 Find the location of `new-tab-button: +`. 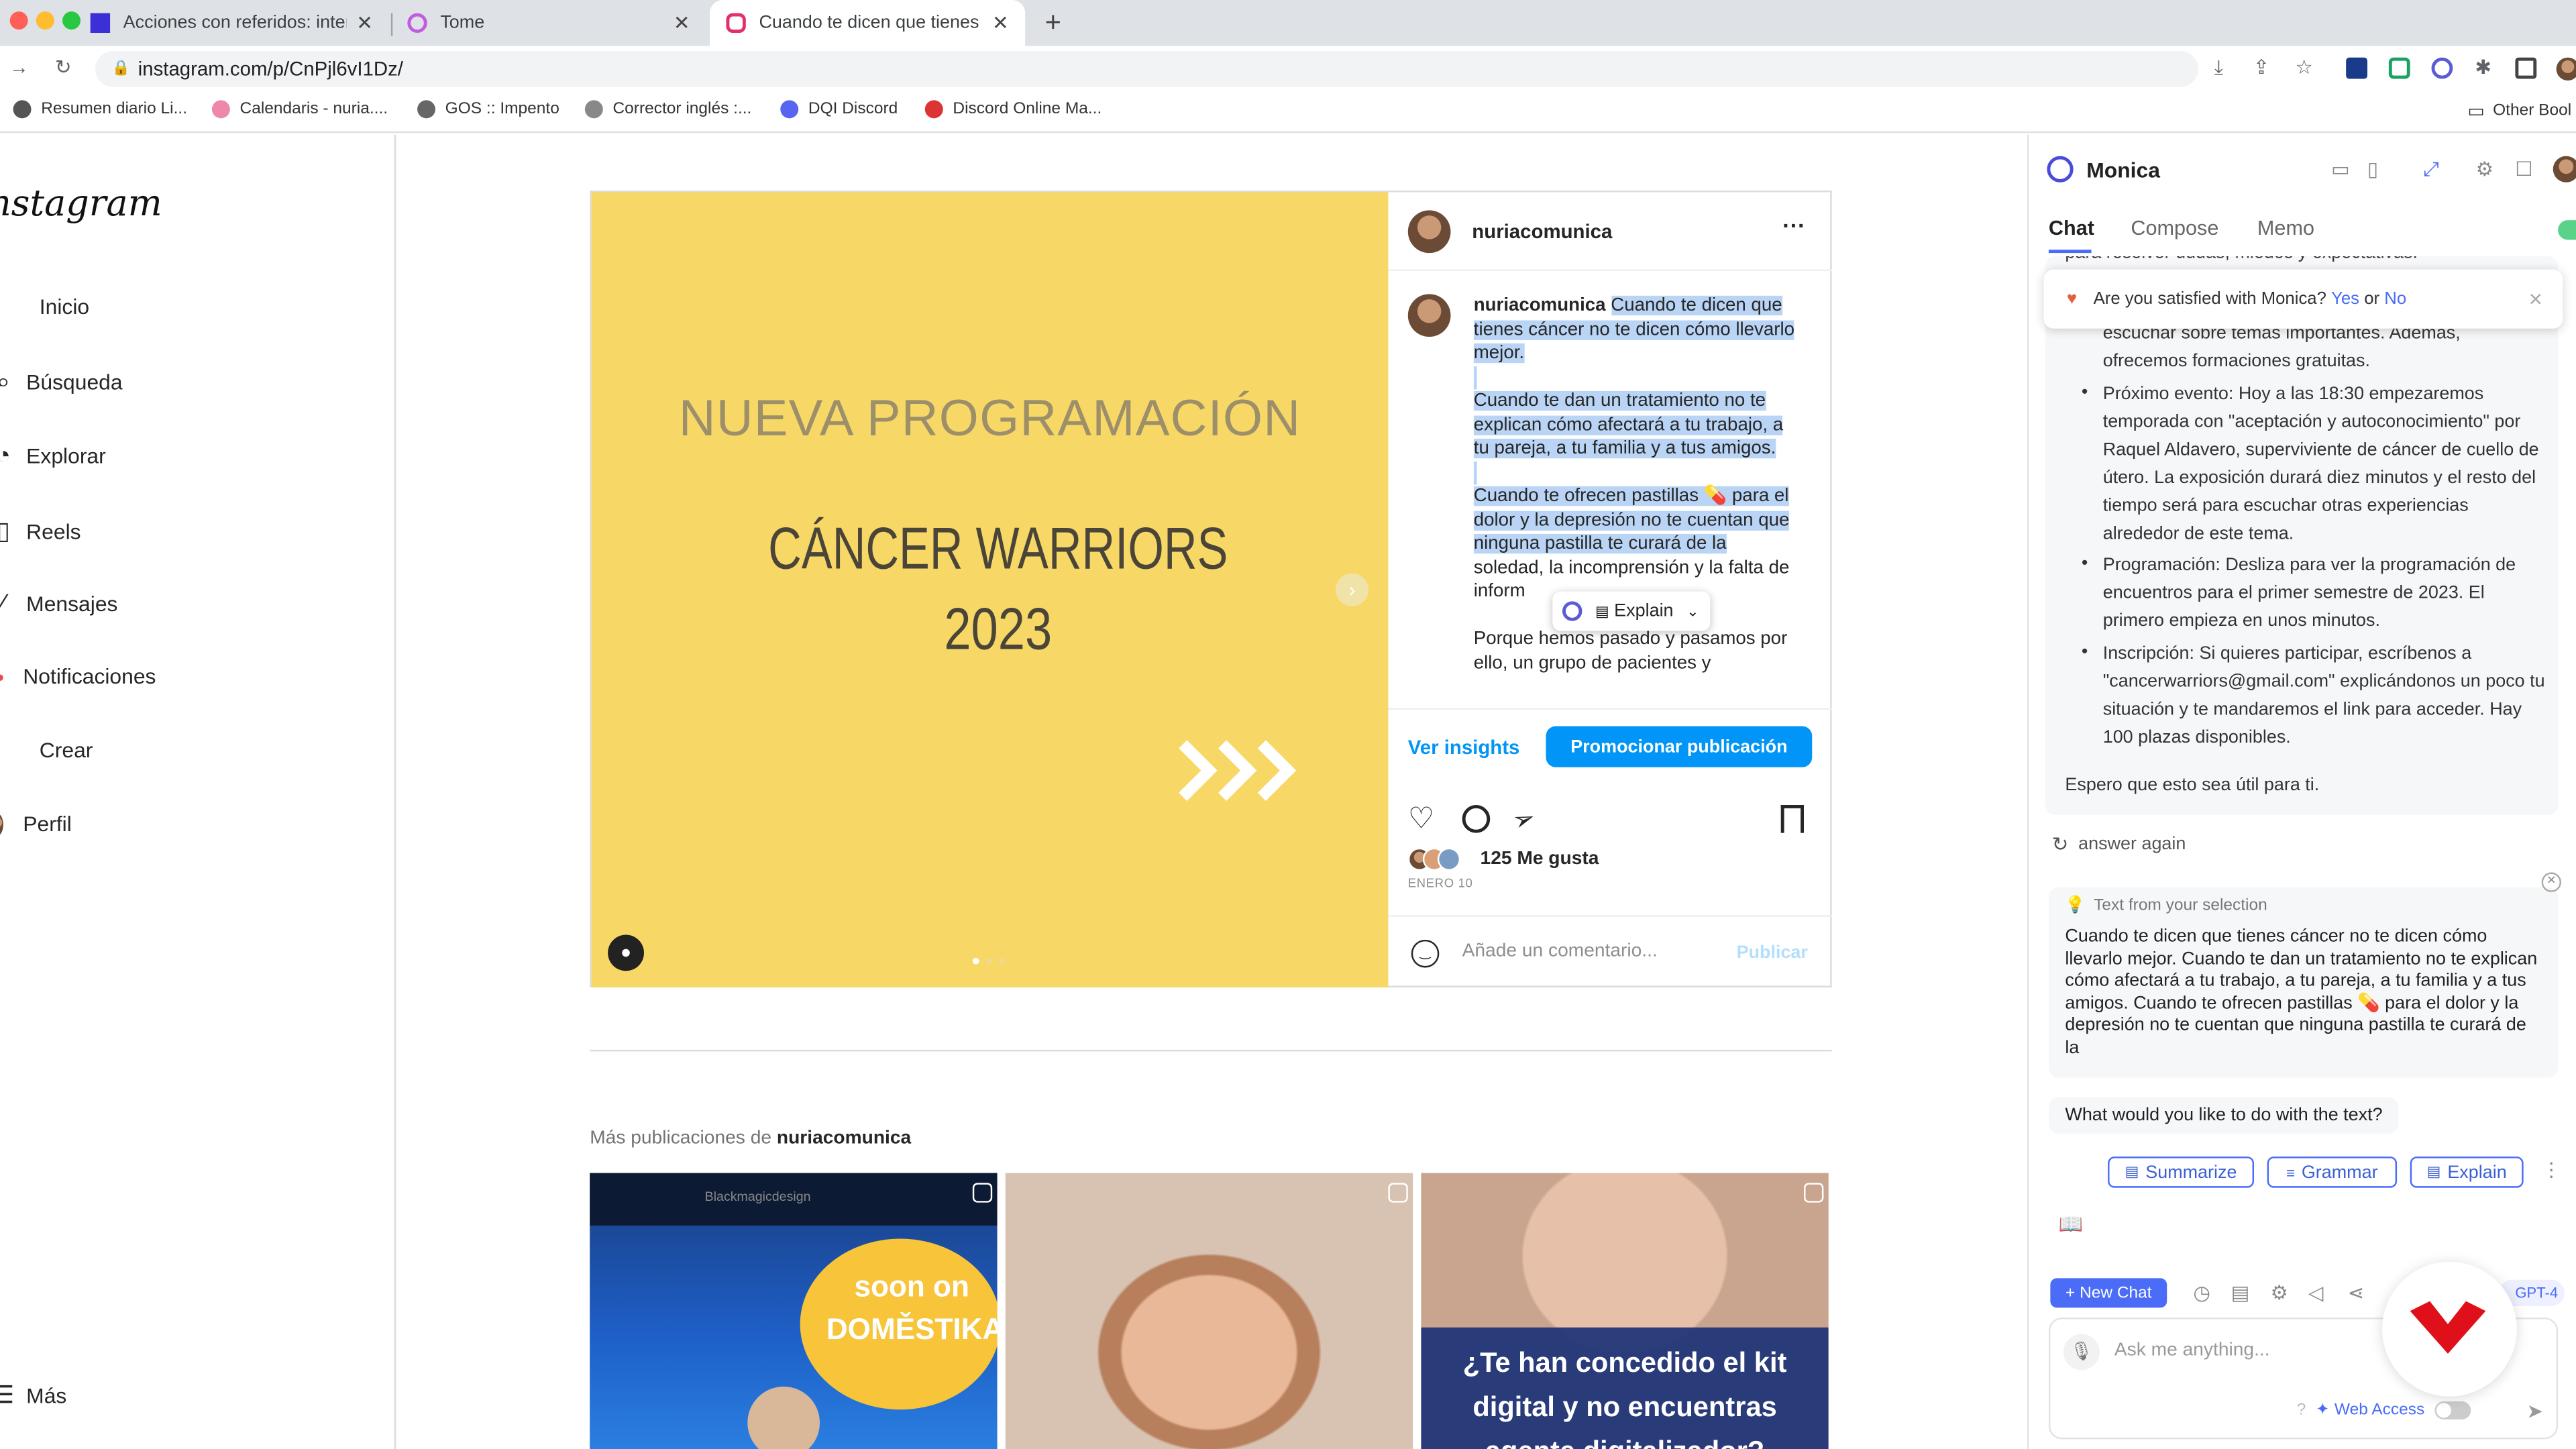

new-tab-button: + is located at coordinates (1053, 23).